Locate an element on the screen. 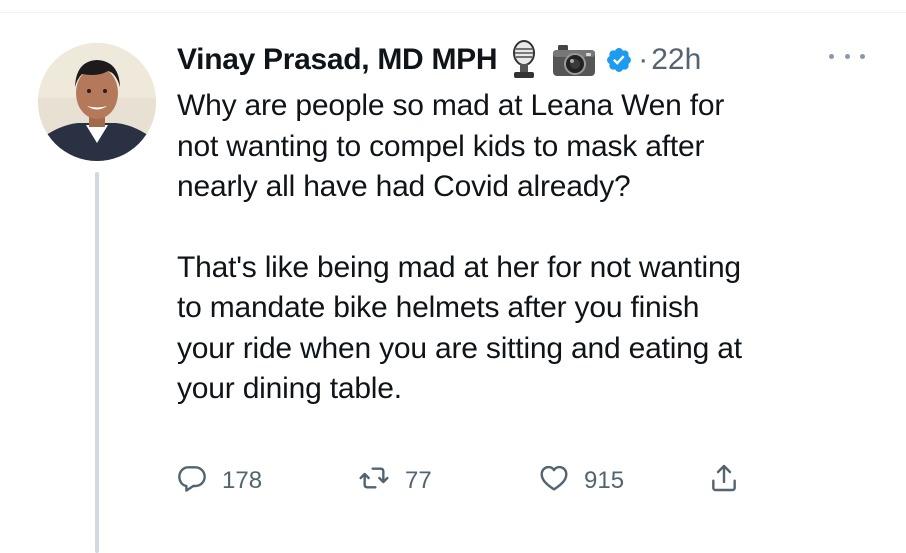  share-icon is located at coordinates (724, 481).